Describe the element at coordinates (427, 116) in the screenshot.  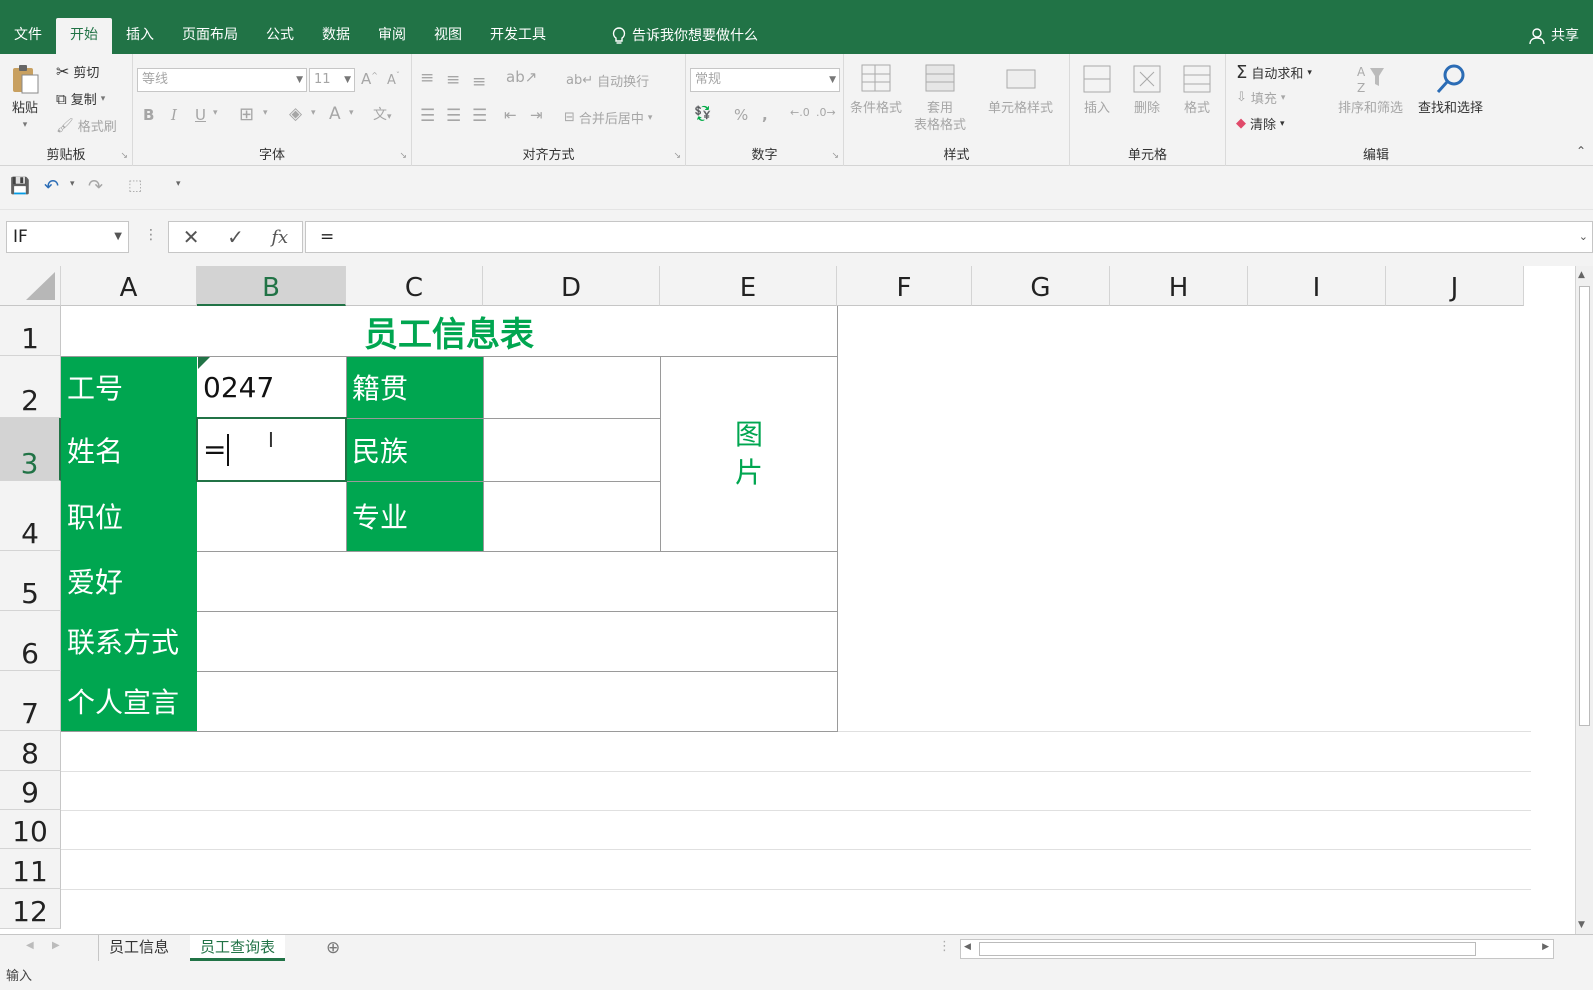
I see `align-left-icon: ☰` at that location.